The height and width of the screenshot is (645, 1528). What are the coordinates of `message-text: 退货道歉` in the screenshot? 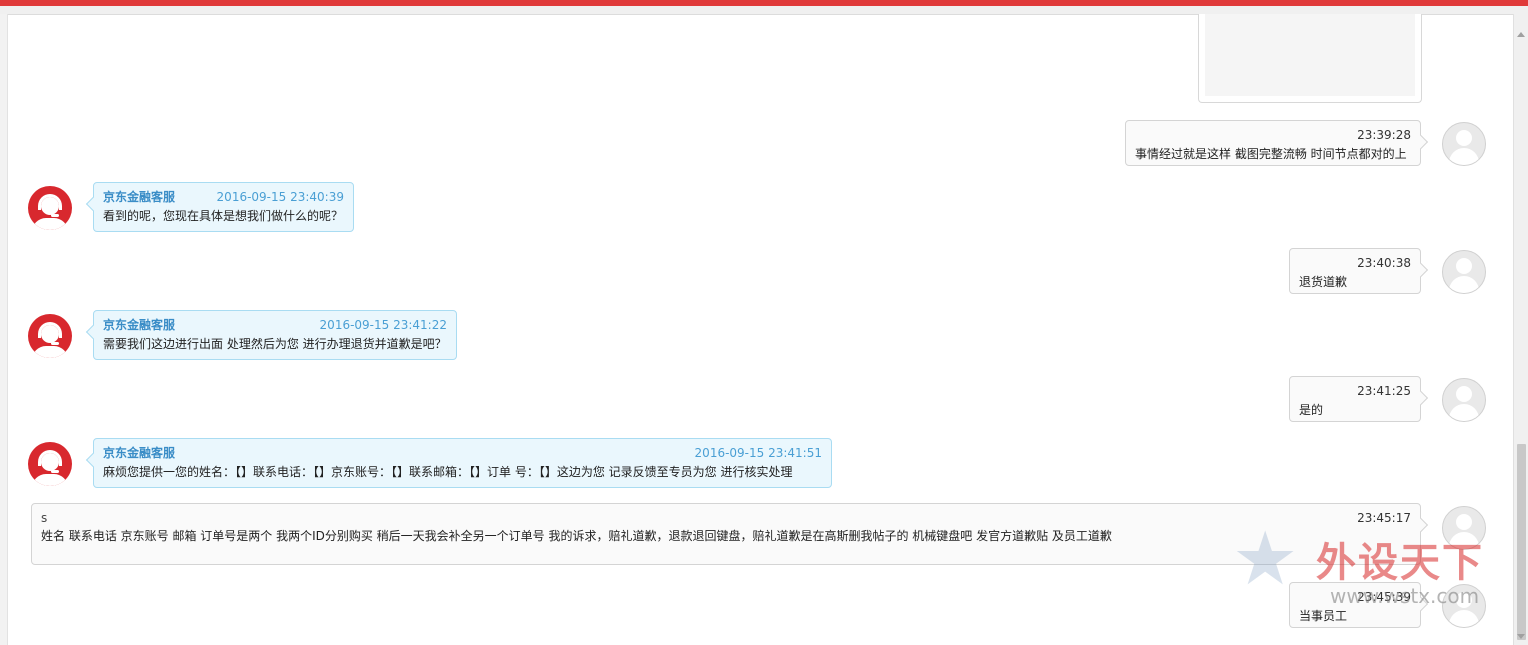 It's located at (1323, 282).